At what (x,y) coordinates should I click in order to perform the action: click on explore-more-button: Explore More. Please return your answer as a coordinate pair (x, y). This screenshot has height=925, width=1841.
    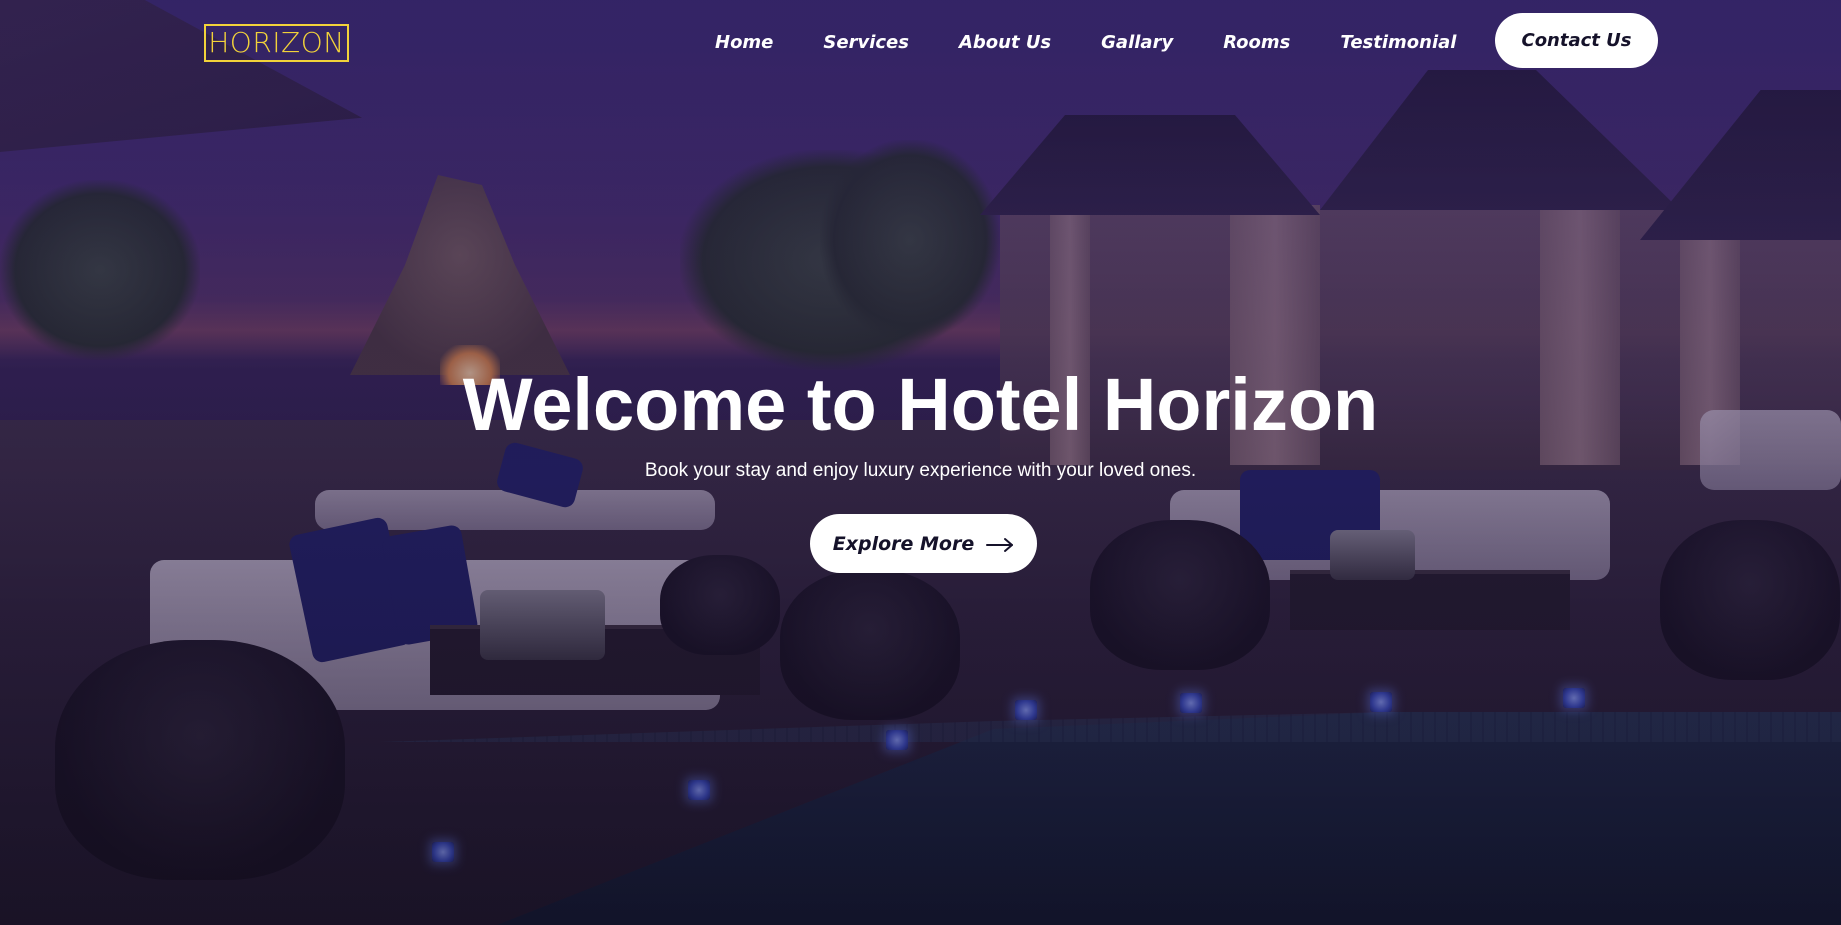
    Looking at the image, I should click on (923, 543).